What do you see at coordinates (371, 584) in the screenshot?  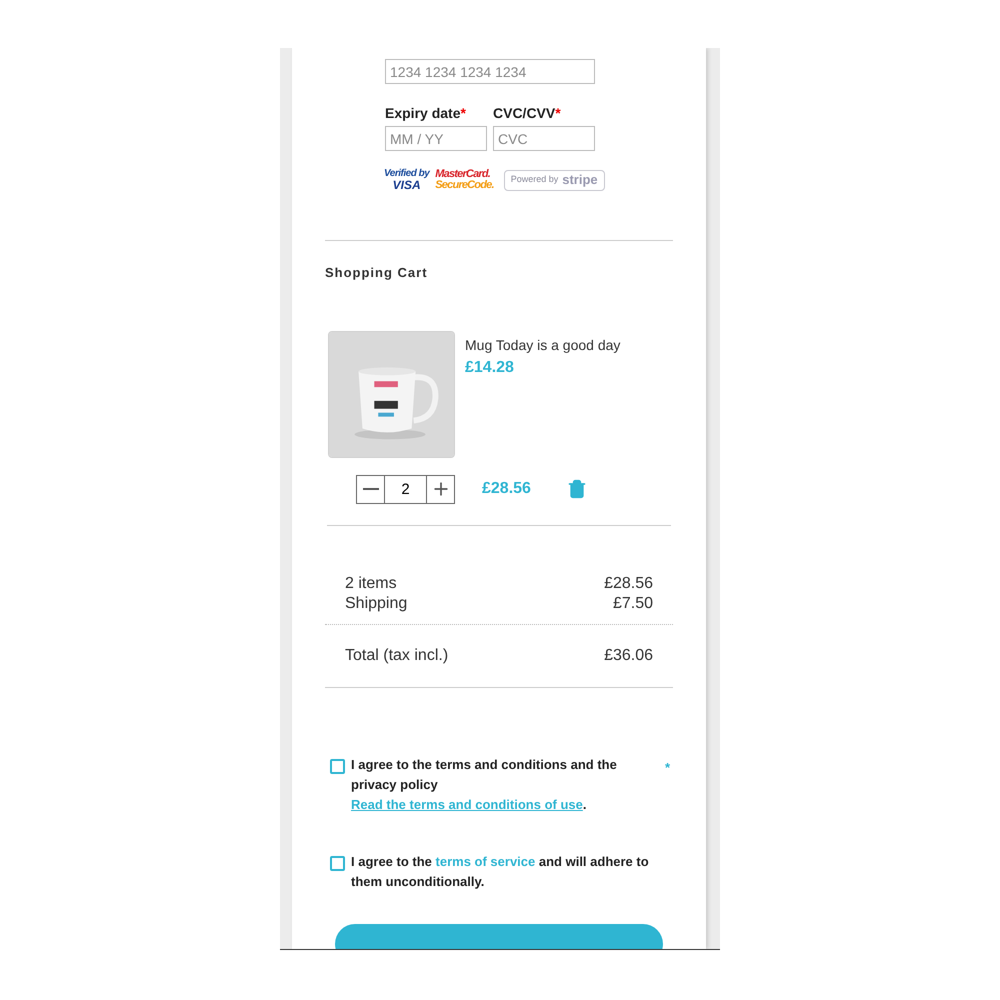 I see `summary-label: 2 items` at bounding box center [371, 584].